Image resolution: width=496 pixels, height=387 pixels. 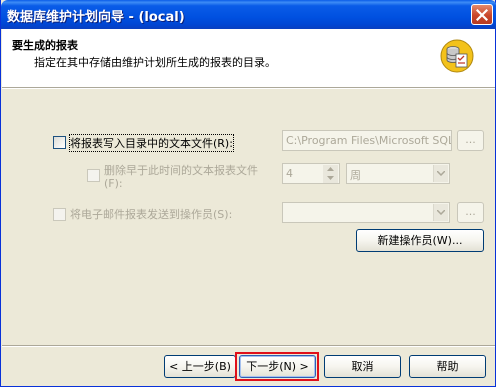 What do you see at coordinates (355, 175) in the screenshot?
I see `delete-unit-value: 周` at bounding box center [355, 175].